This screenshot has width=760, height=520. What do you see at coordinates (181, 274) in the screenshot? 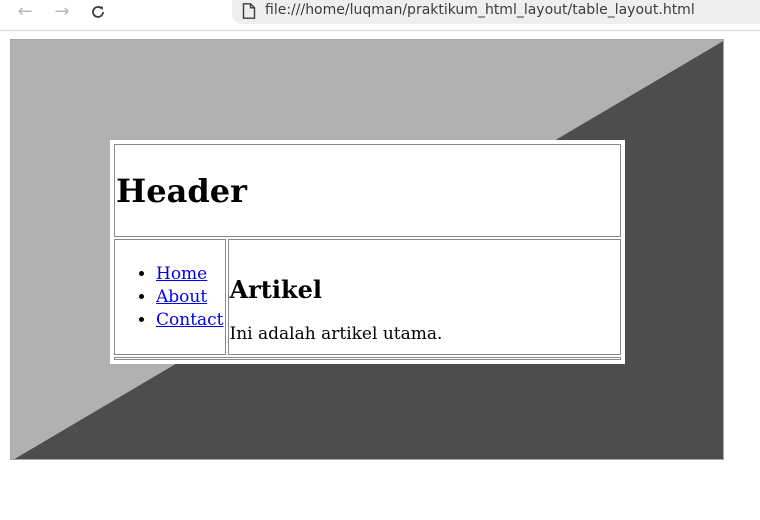
I see `nav-link-home: Home` at bounding box center [181, 274].